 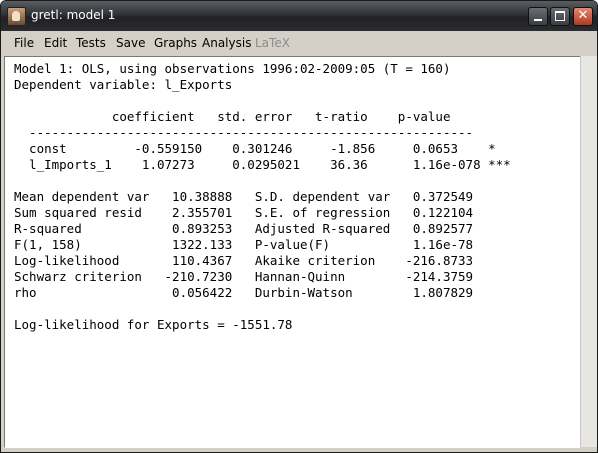 What do you see at coordinates (16, 16) in the screenshot?
I see `gretl-app-icon` at bounding box center [16, 16].